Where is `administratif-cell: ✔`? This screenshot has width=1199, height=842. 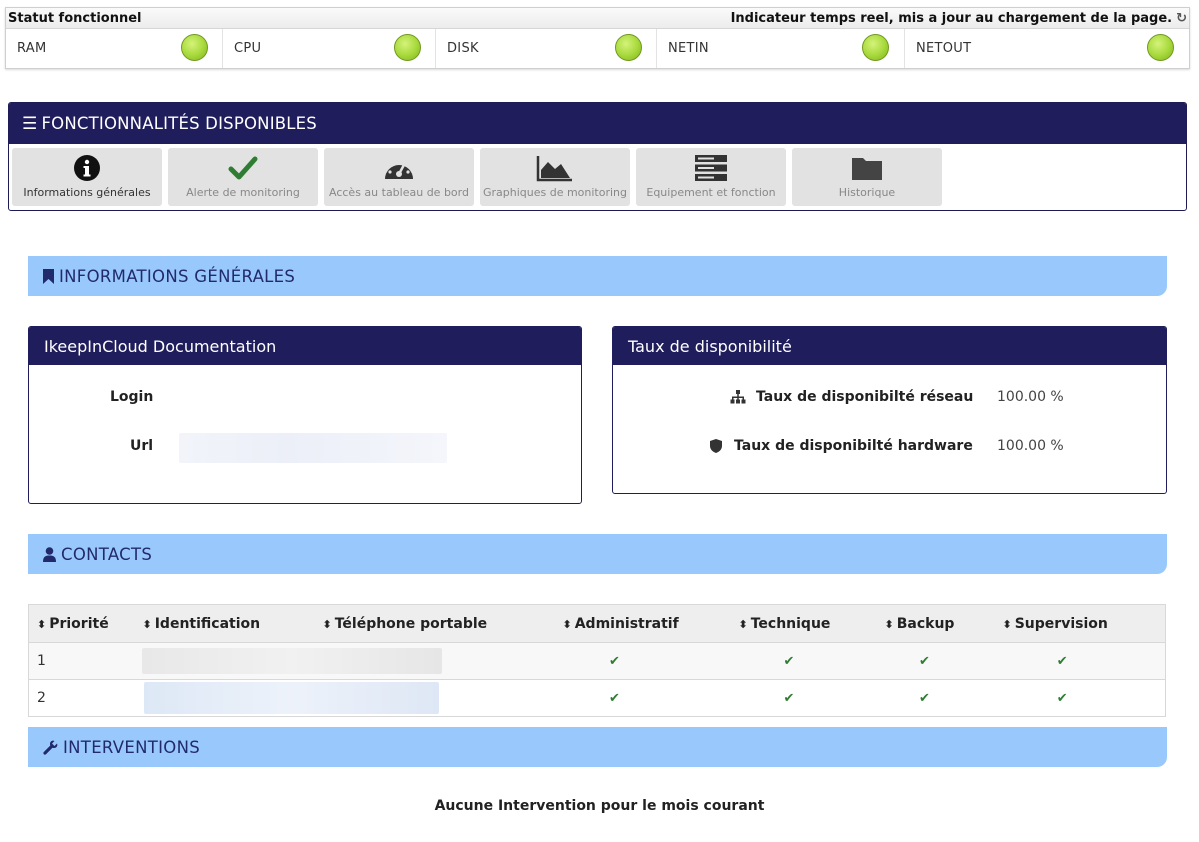 administratif-cell: ✔ is located at coordinates (650, 661).